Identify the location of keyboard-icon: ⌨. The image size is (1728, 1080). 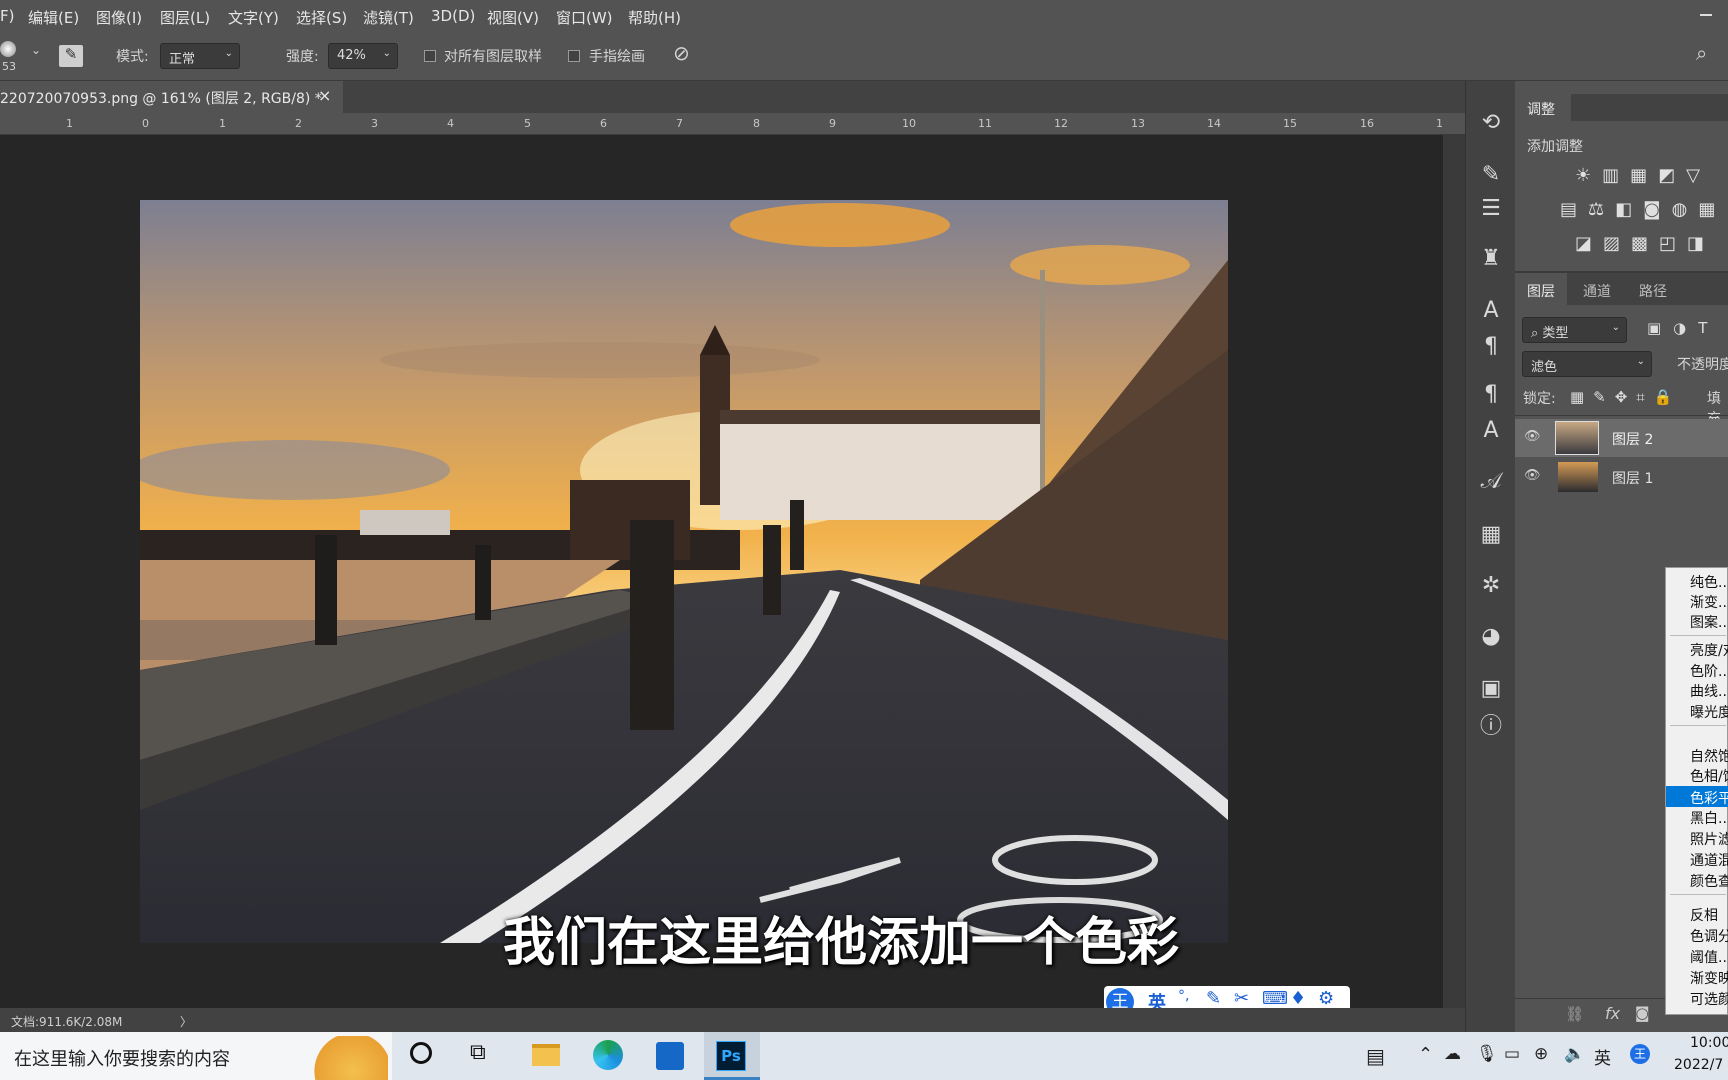
(1275, 998).